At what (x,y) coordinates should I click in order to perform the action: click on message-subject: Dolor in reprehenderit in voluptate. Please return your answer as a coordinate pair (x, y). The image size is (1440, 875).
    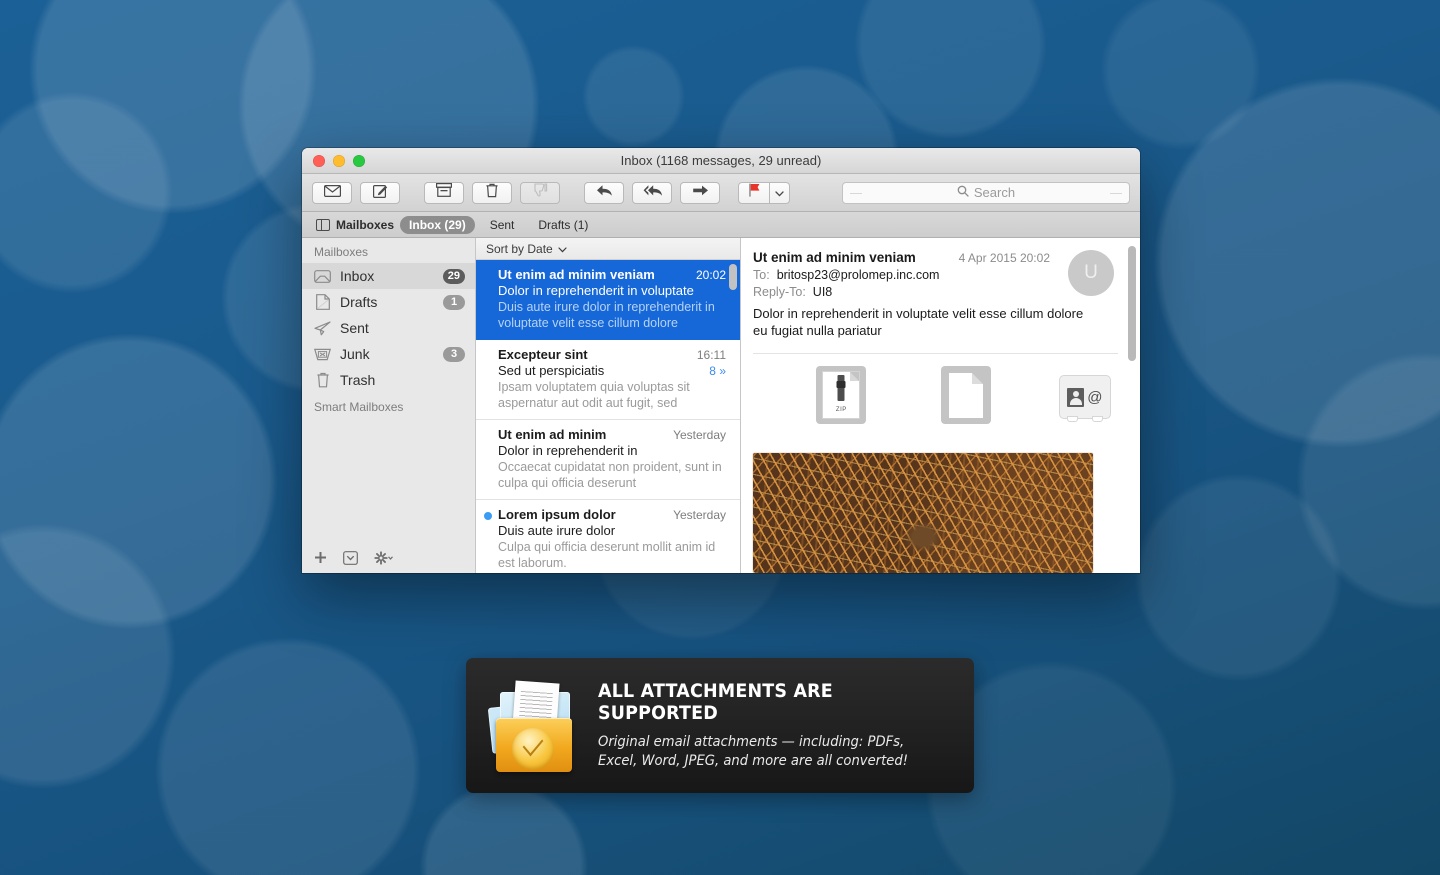
    Looking at the image, I should click on (596, 290).